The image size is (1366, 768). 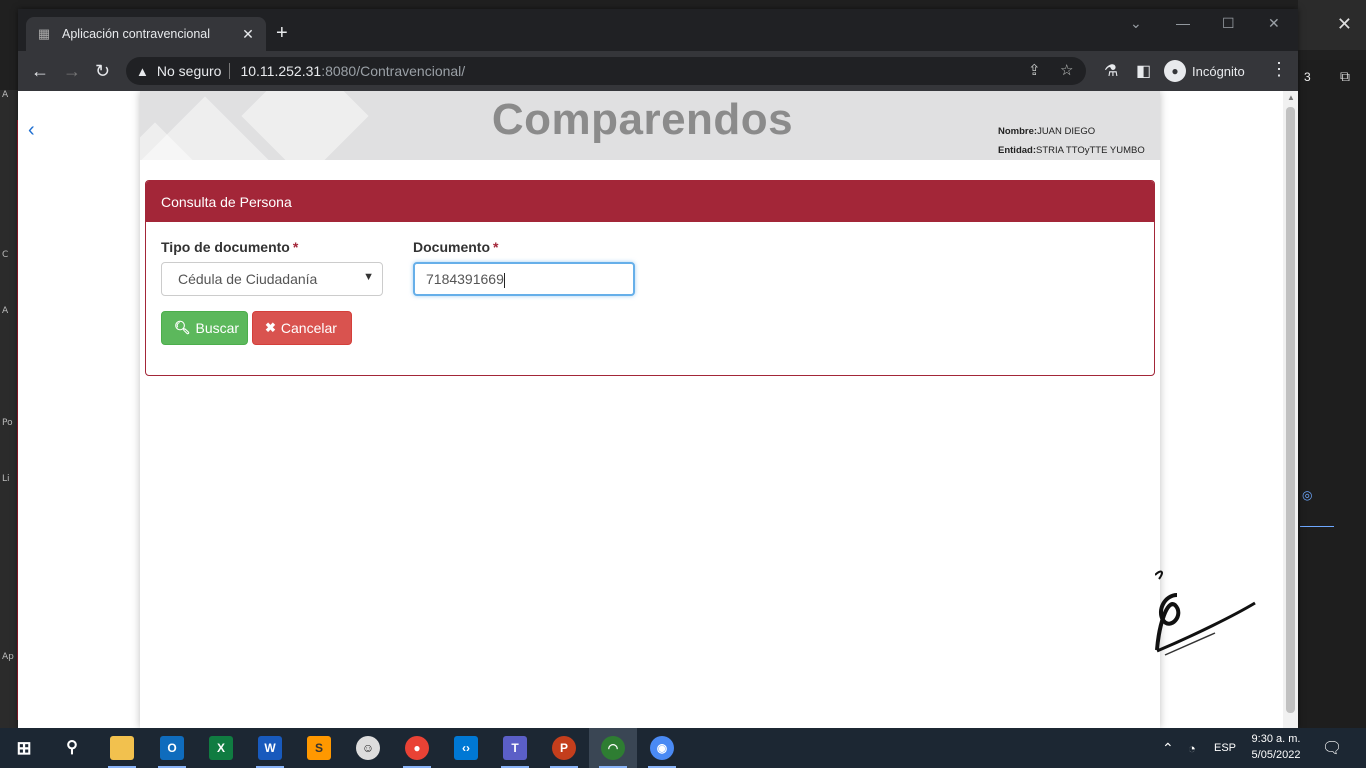 What do you see at coordinates (102, 71) in the screenshot?
I see `reload-icon: ↻` at bounding box center [102, 71].